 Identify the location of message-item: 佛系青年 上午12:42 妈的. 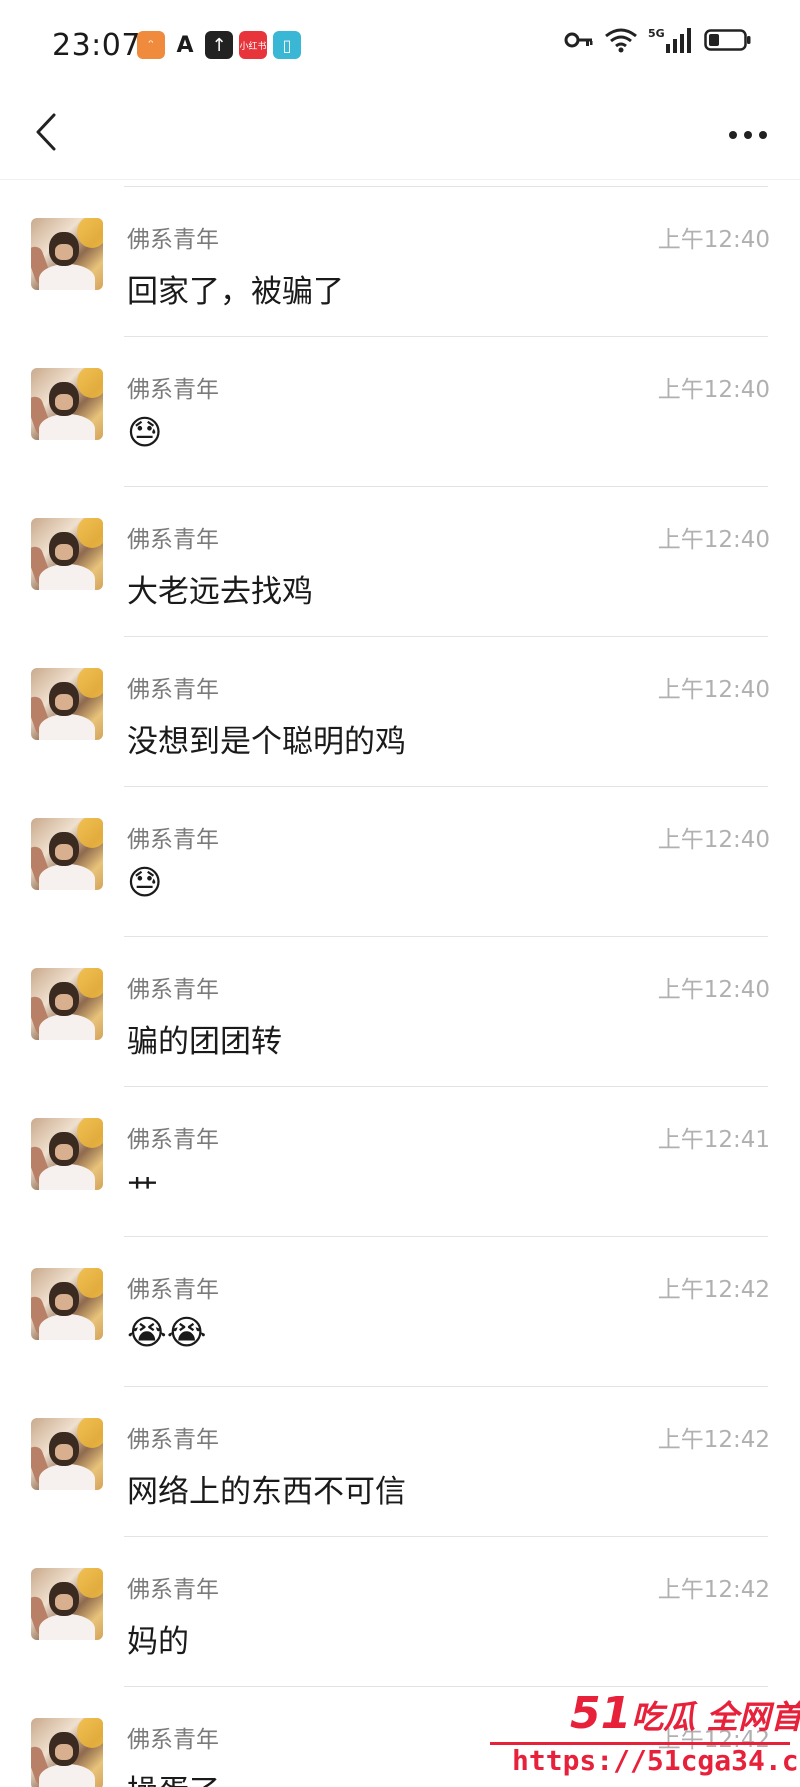
(400, 1611).